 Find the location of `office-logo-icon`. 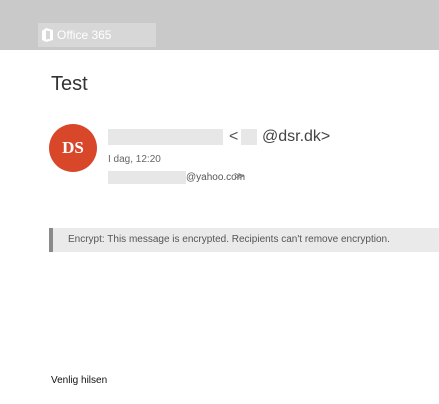

office-logo-icon is located at coordinates (47, 35).